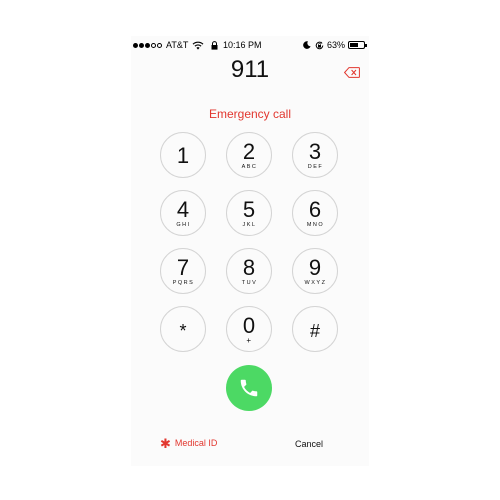 Image resolution: width=500 pixels, height=500 pixels. What do you see at coordinates (183, 209) in the screenshot?
I see `key-digit: 4` at bounding box center [183, 209].